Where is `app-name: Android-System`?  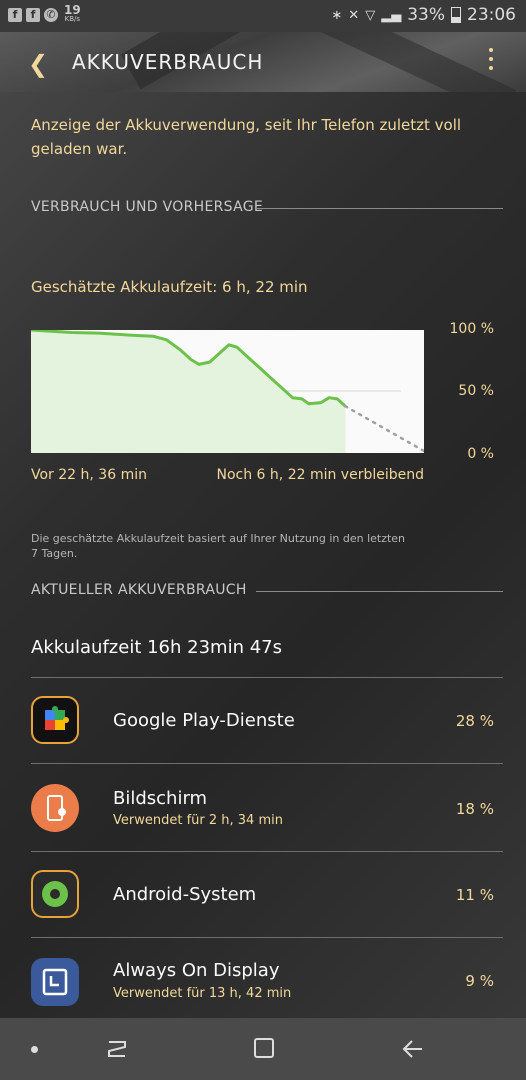
app-name: Android-System is located at coordinates (185, 894).